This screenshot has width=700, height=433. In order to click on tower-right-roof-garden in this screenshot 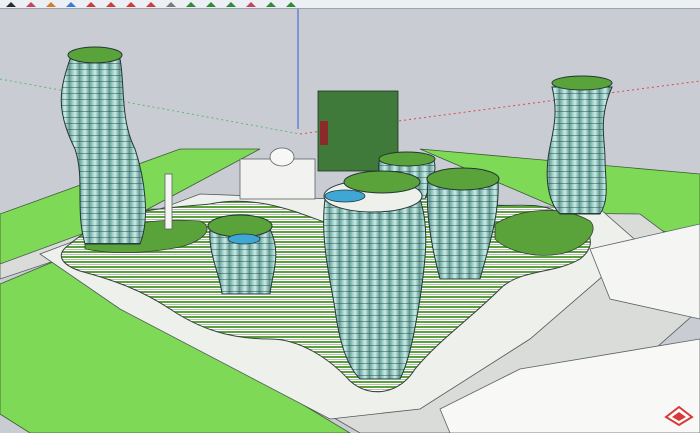, I will do `click(582, 83)`.